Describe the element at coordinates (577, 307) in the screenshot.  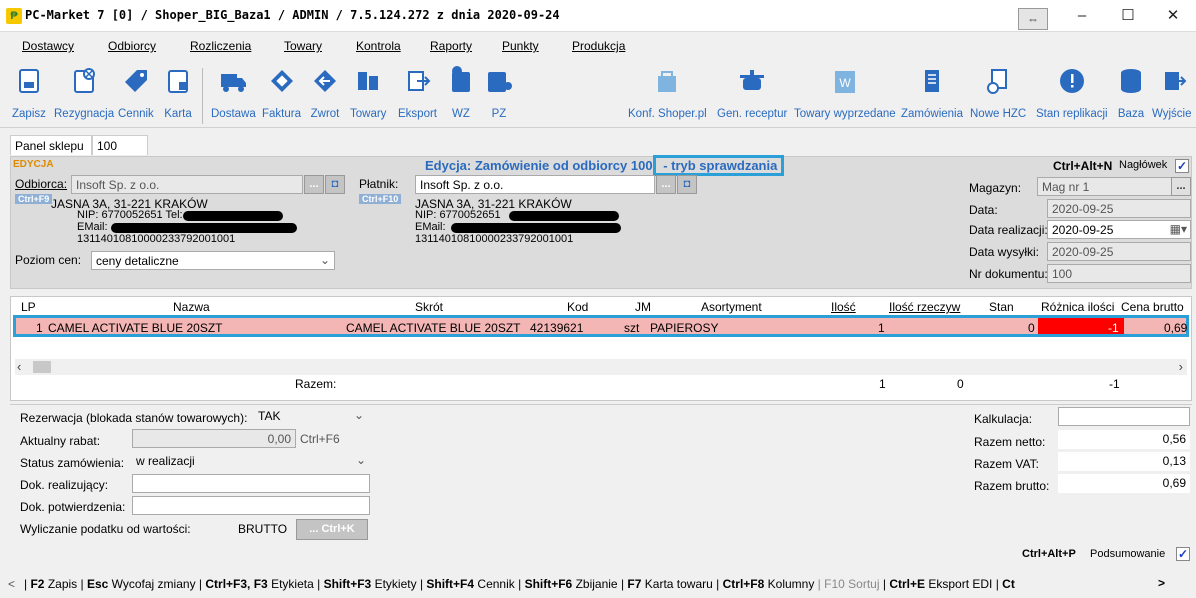
I see `col-header-code: Kod` at that location.